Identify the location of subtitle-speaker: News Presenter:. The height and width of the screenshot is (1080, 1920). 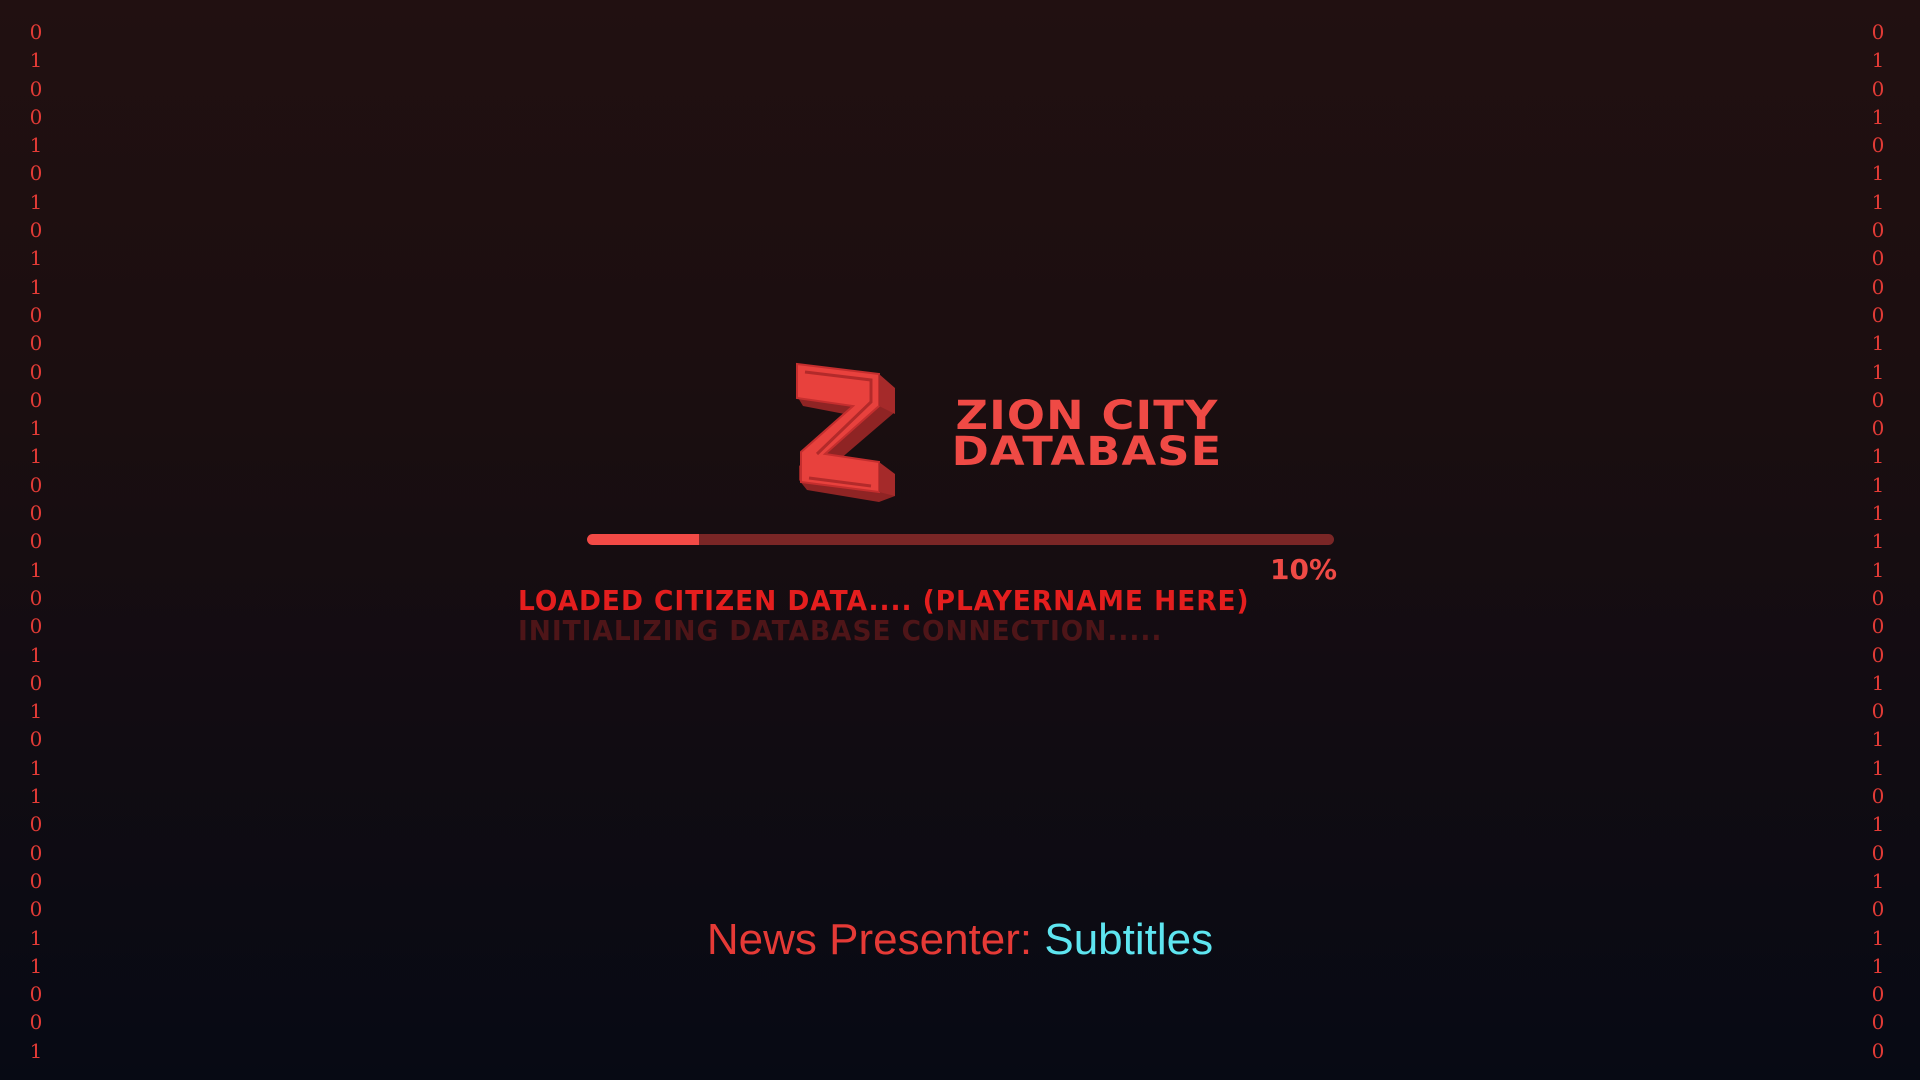
(869, 939).